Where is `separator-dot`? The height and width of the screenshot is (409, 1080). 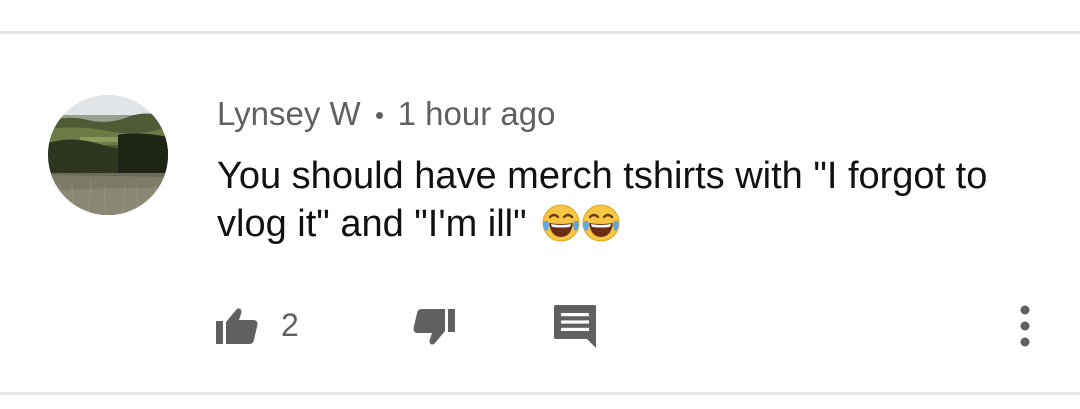
separator-dot is located at coordinates (379, 115).